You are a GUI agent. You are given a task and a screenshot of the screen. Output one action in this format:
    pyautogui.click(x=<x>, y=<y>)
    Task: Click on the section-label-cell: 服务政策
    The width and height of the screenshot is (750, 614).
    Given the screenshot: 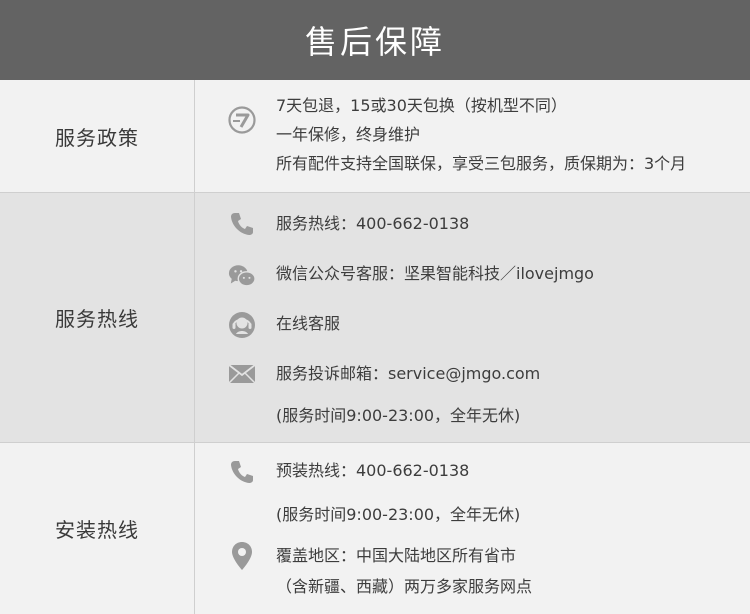 What is the action you would take?
    pyautogui.click(x=97, y=136)
    